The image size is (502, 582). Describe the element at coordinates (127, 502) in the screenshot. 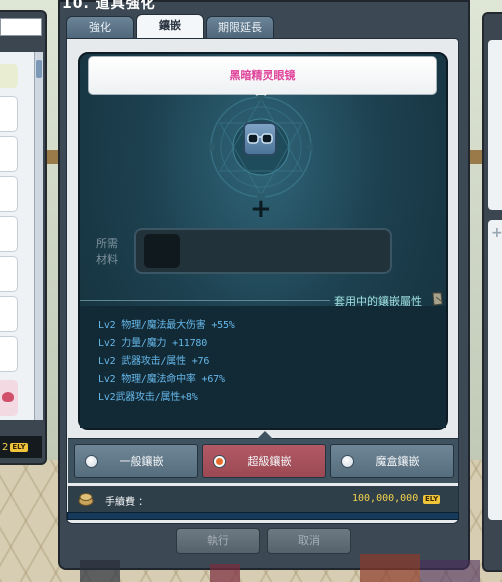

I see `fee-label: 手續費 ：` at that location.